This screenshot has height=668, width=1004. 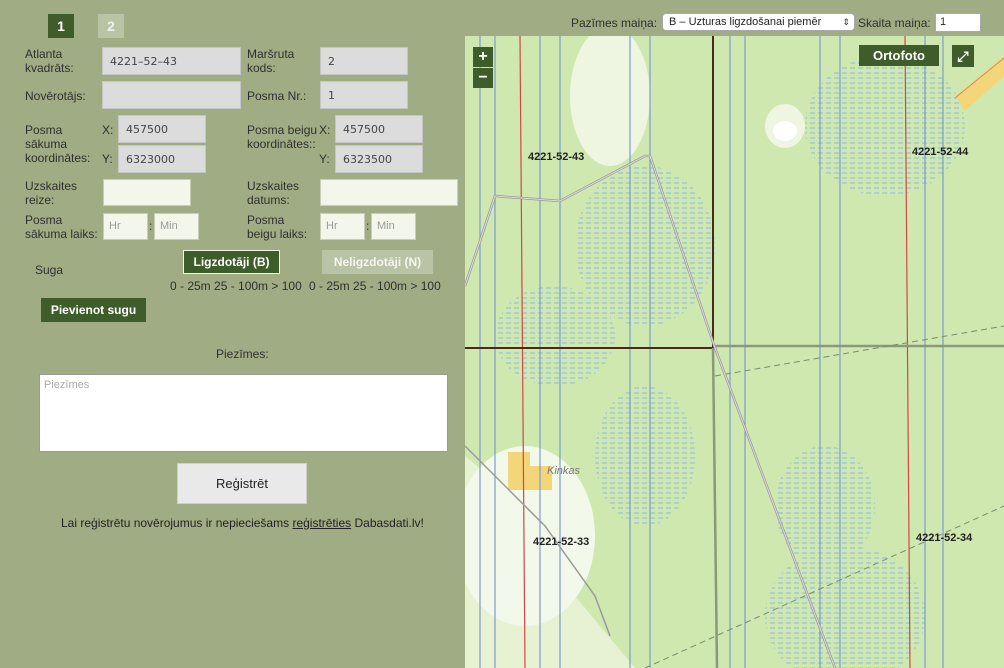 I want to click on nesting-ranges: 0 - 25m 25 - 100m > 100, so click(x=236, y=286).